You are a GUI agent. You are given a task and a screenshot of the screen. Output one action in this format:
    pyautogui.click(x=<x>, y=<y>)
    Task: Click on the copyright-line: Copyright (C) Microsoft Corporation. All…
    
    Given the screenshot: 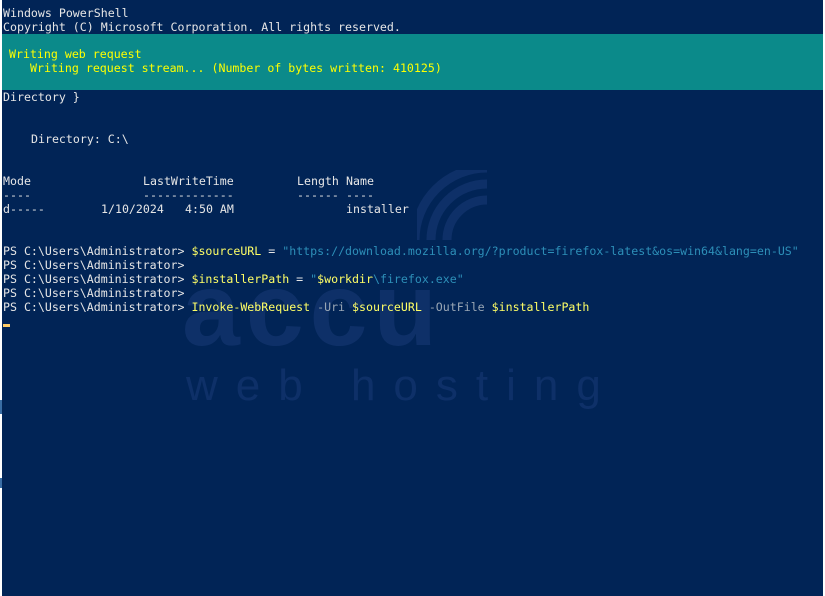 What is the action you would take?
    pyautogui.click(x=202, y=27)
    